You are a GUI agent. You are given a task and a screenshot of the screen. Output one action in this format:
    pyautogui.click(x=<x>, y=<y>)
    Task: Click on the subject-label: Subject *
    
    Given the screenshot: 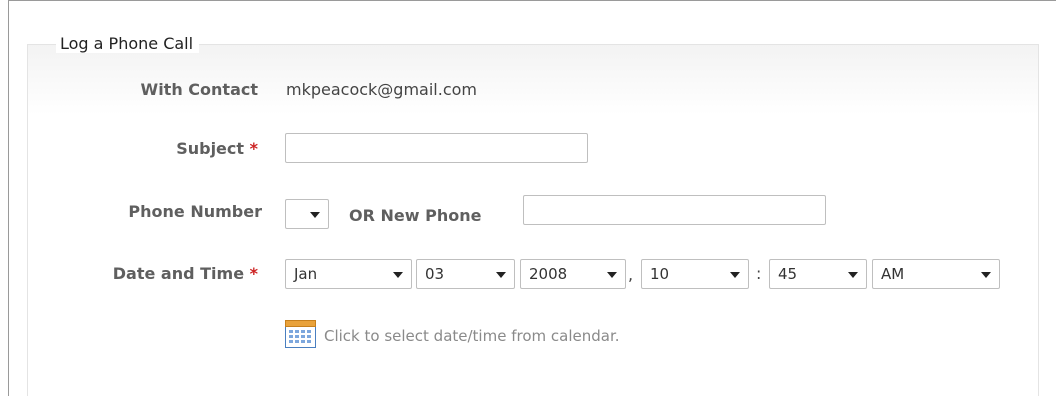 What is the action you would take?
    pyautogui.click(x=129, y=148)
    